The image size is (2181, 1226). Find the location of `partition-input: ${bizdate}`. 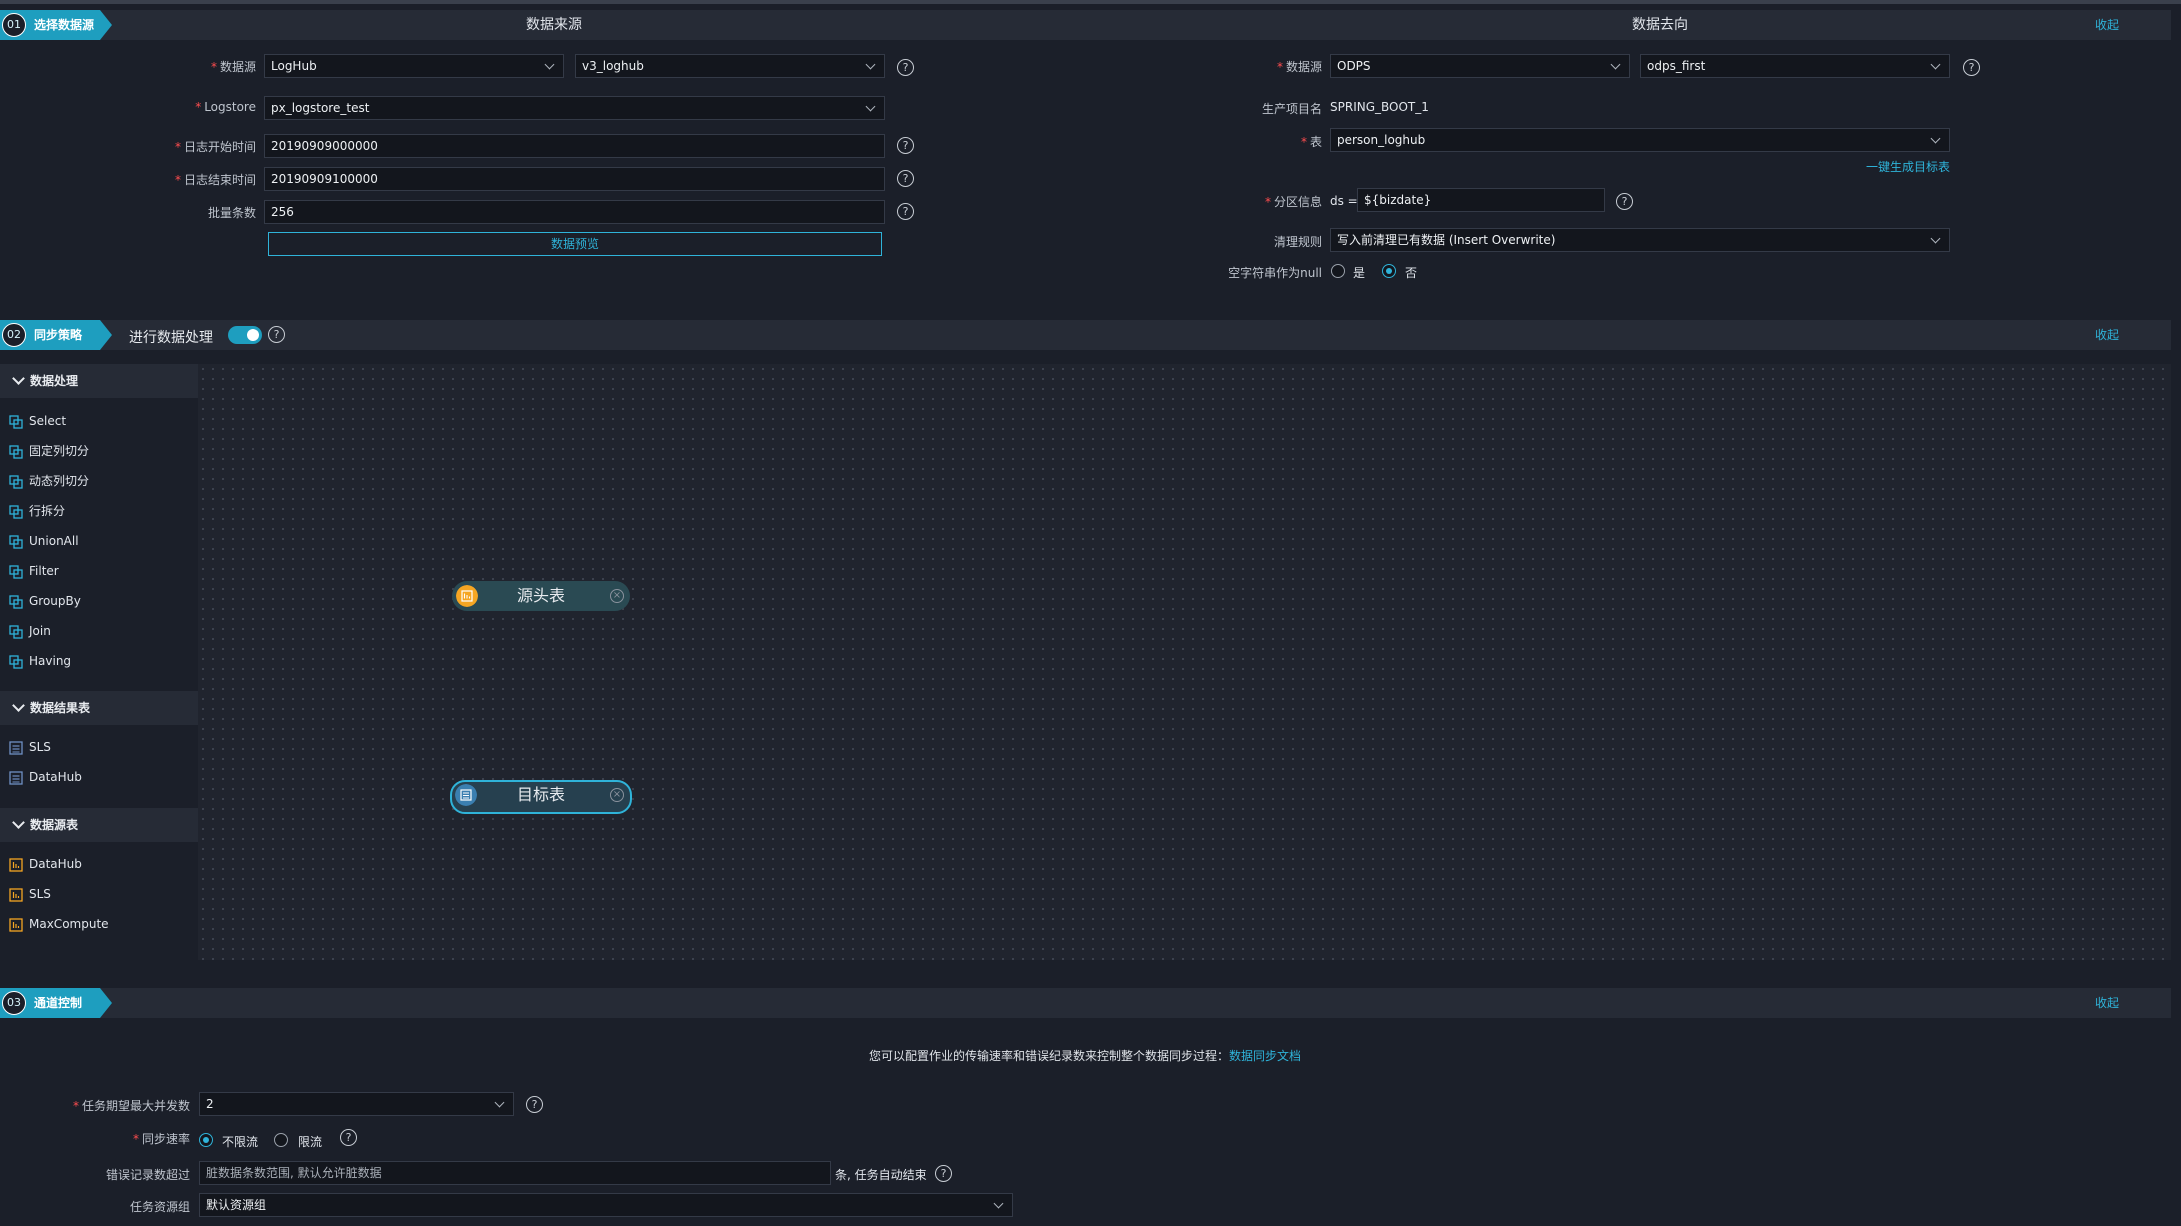

partition-input: ${bizdate} is located at coordinates (1481, 200).